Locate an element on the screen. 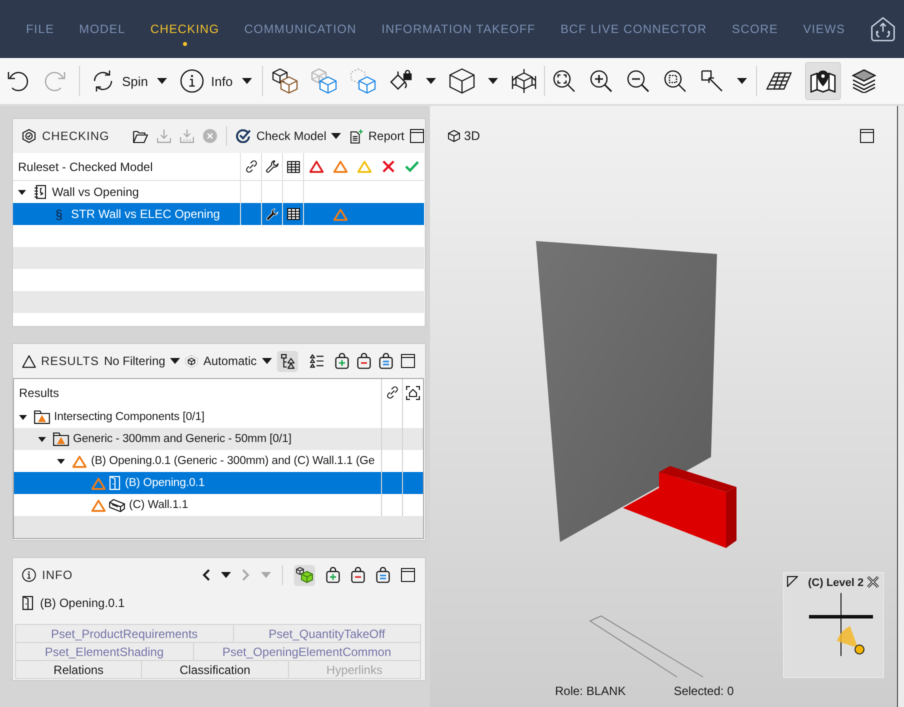  tree-item: (B) Opening.0.1 (Generic - 300mm) and (C) Wall.1.1 (Ge is located at coordinates (218, 461).